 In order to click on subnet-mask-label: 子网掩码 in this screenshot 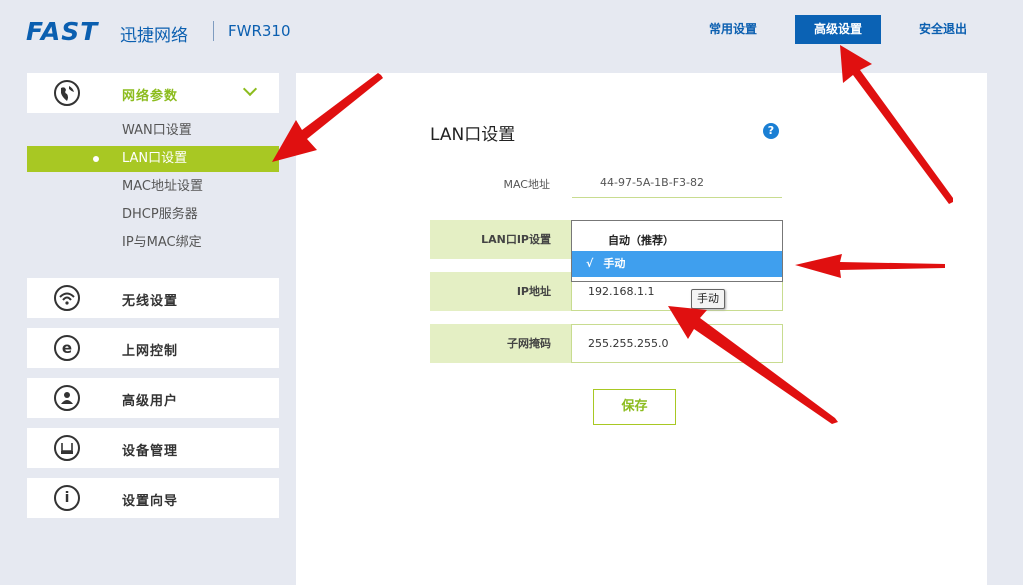, I will do `click(500, 343)`.